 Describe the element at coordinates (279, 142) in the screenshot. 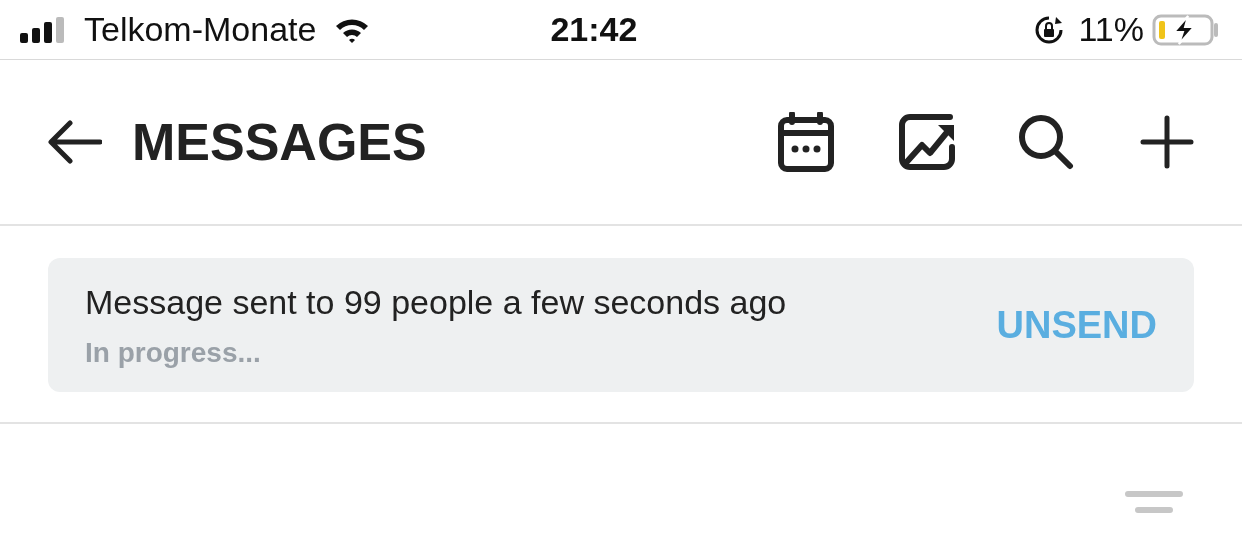

I see `page-title: MESSAGES` at that location.